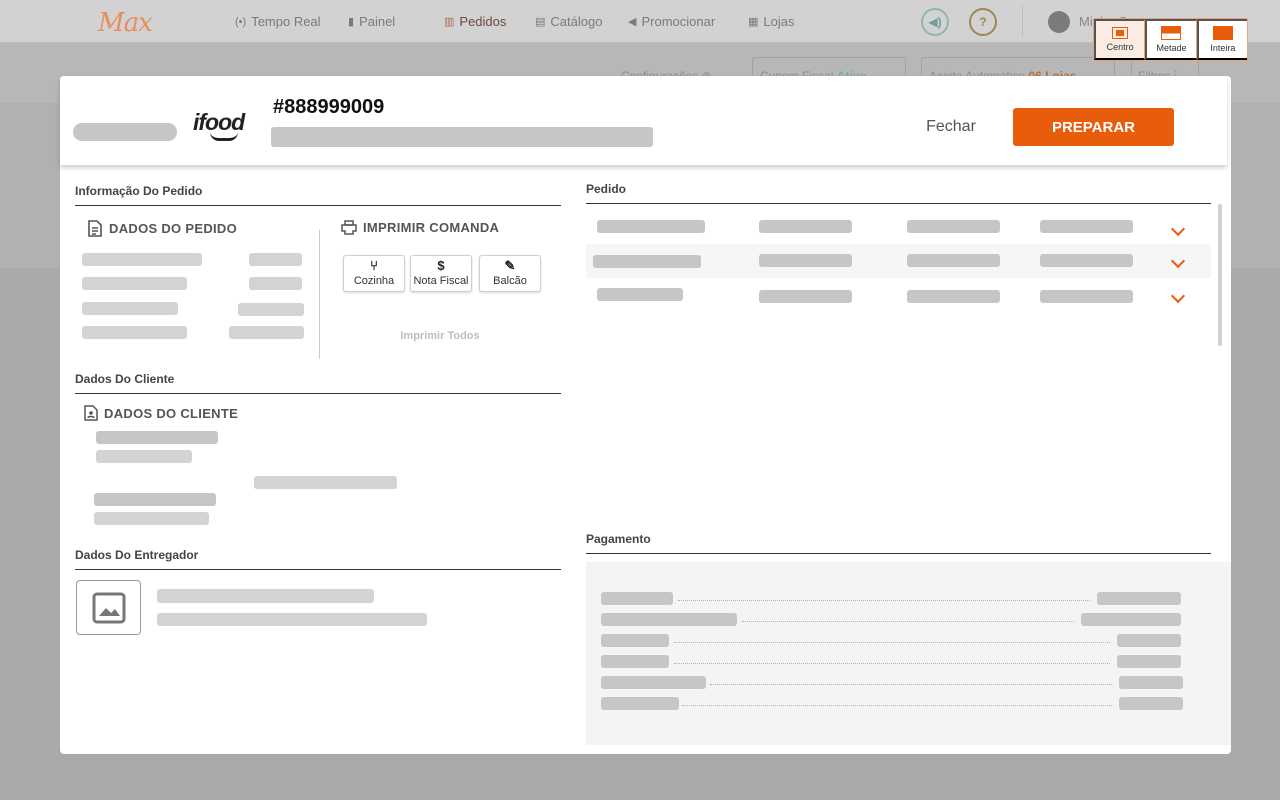 This screenshot has height=800, width=1280. What do you see at coordinates (983, 22) in the screenshot?
I see `help-button: ?` at bounding box center [983, 22].